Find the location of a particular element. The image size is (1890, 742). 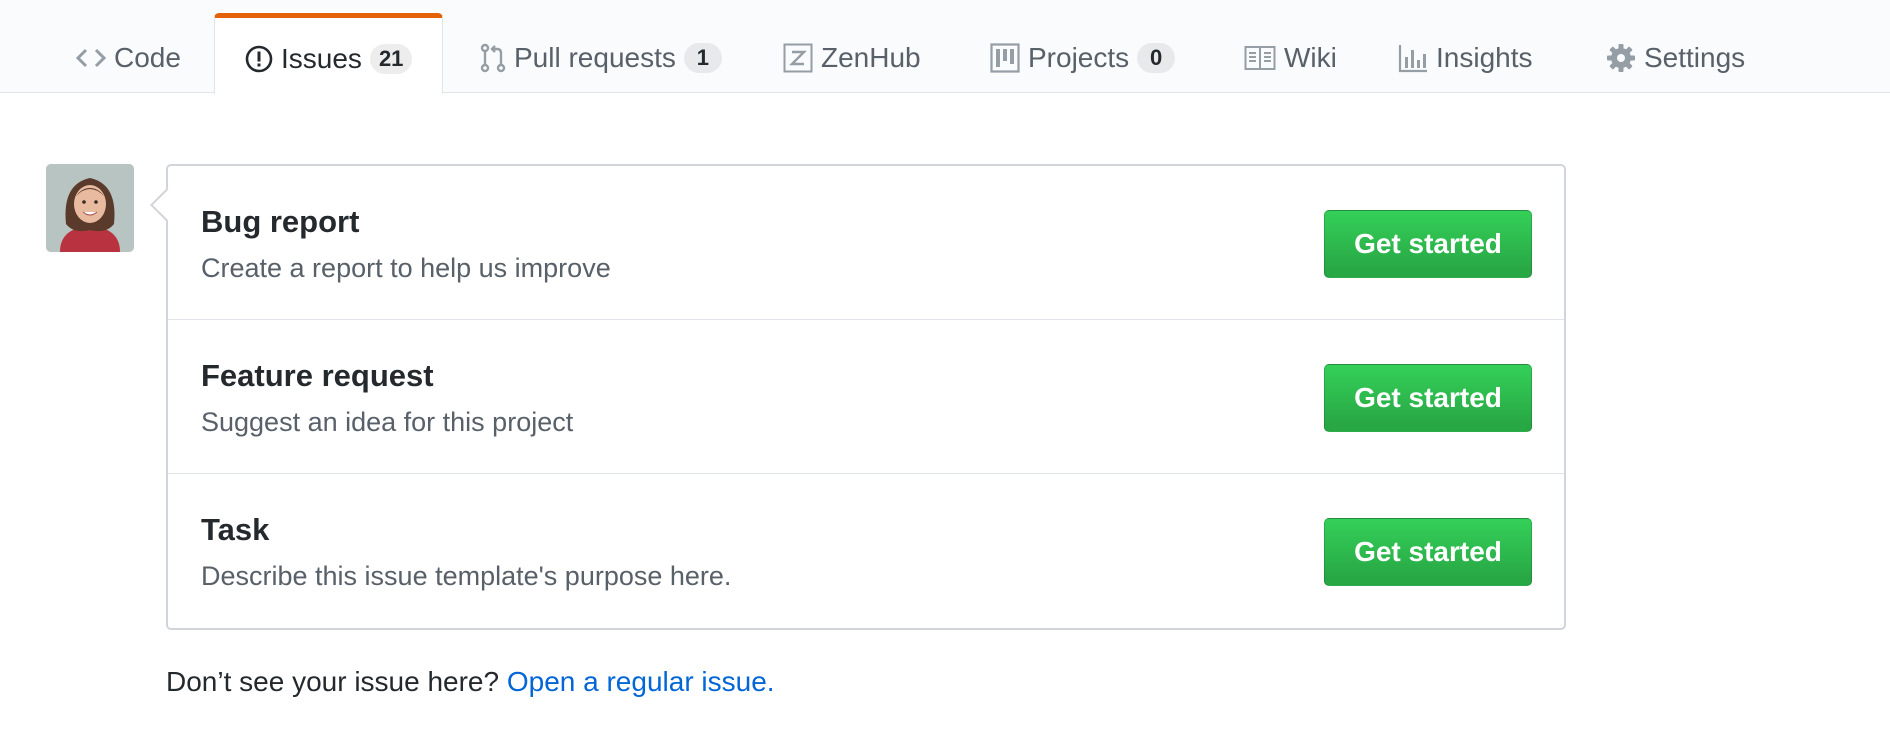

tab-label: Code is located at coordinates (147, 57).